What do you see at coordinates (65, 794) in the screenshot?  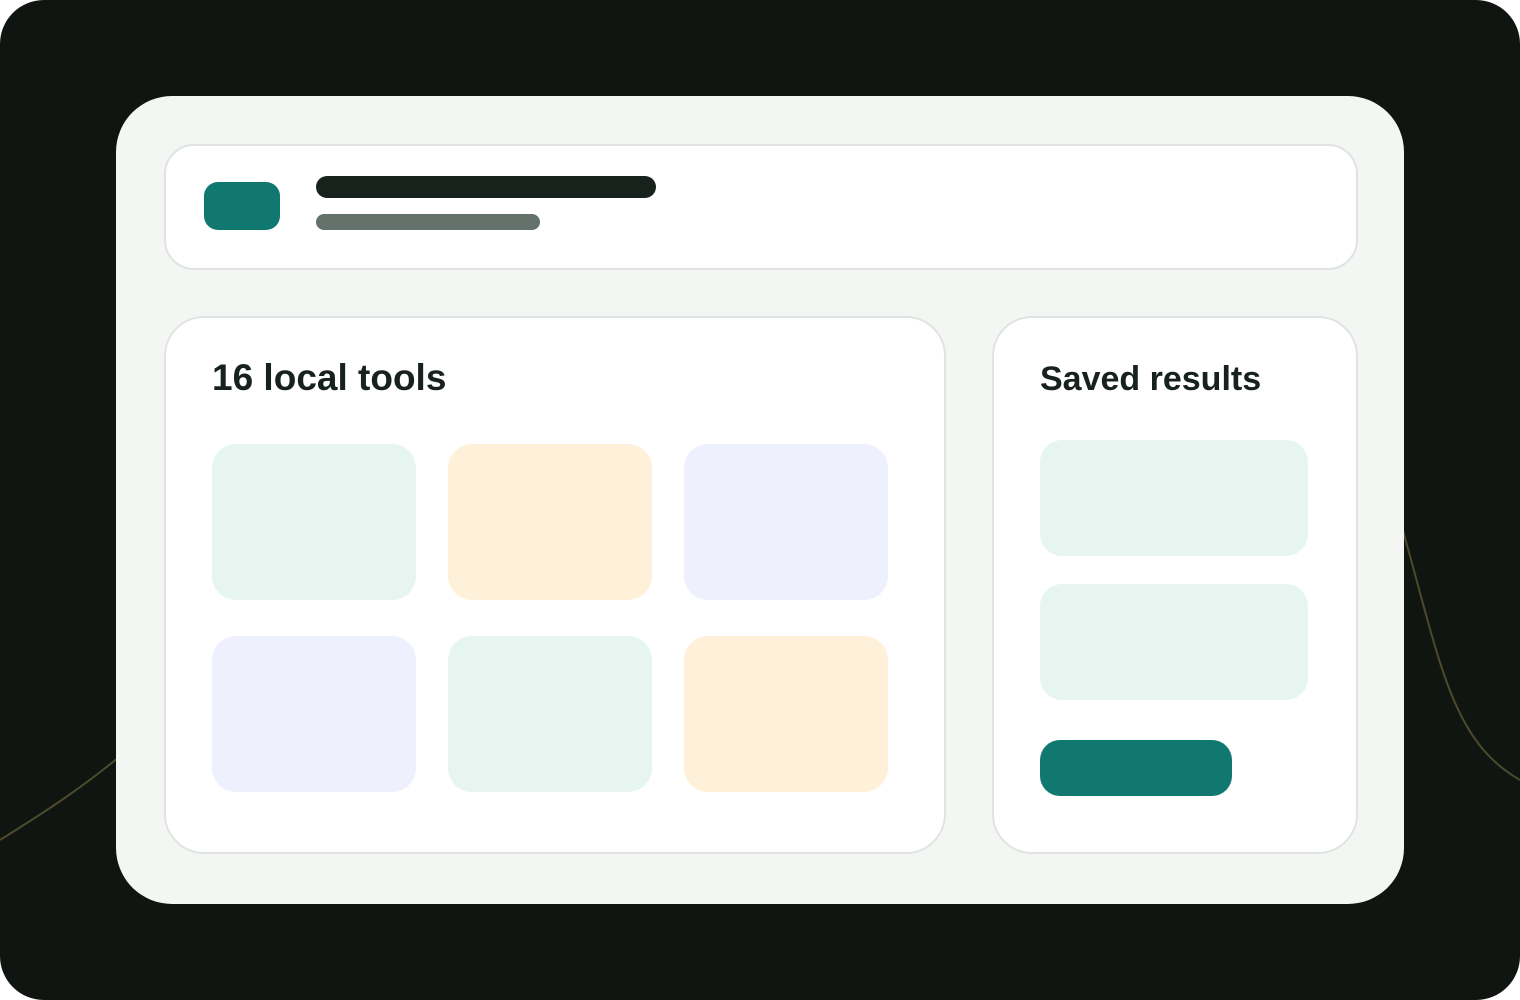 I see `decorative-curve-left` at bounding box center [65, 794].